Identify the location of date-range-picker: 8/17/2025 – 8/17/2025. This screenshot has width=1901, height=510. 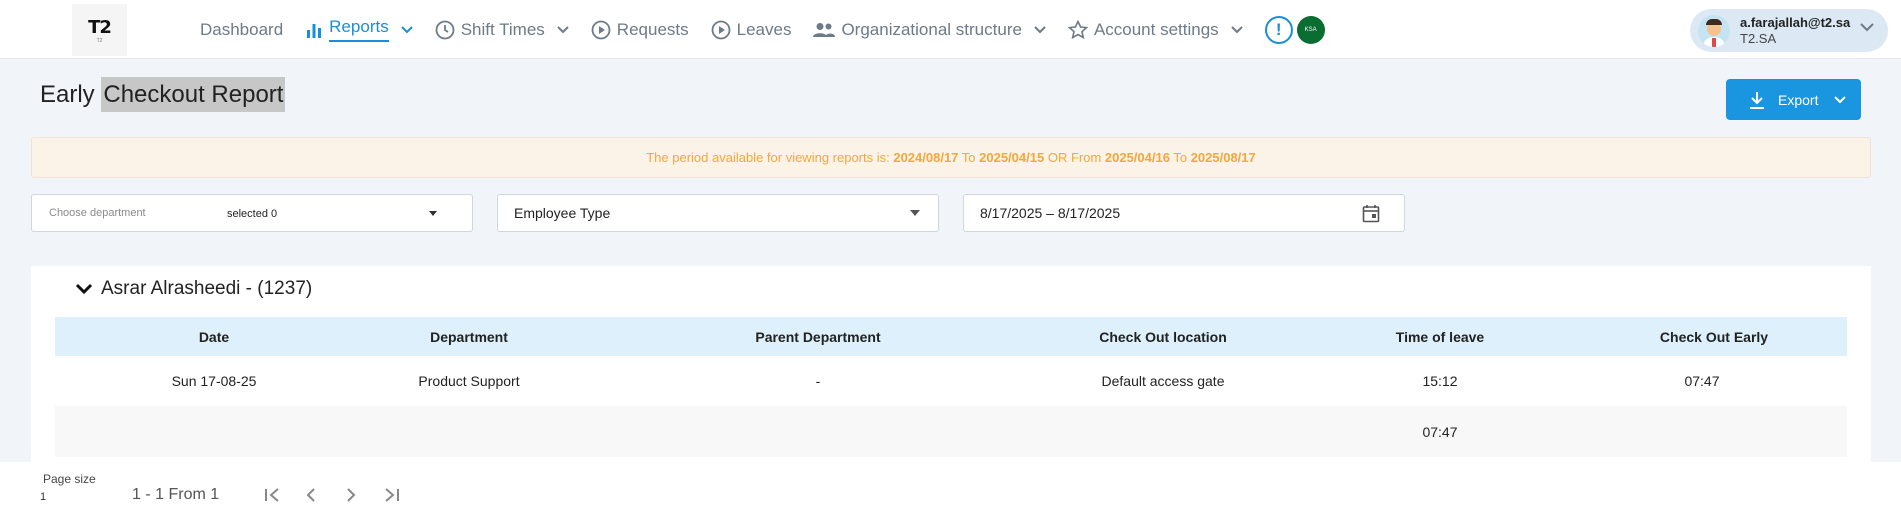
(1184, 213).